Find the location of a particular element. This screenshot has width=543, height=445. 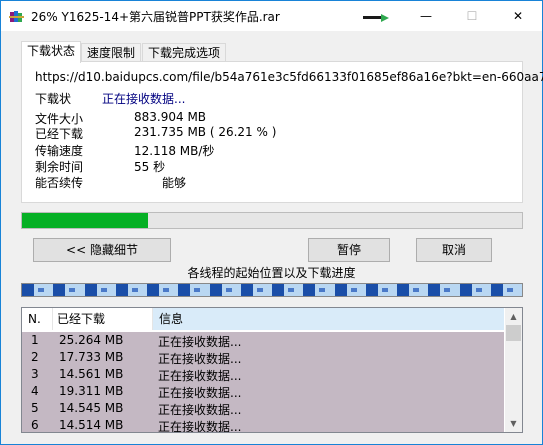

resume-value: 能够 is located at coordinates (174, 183).